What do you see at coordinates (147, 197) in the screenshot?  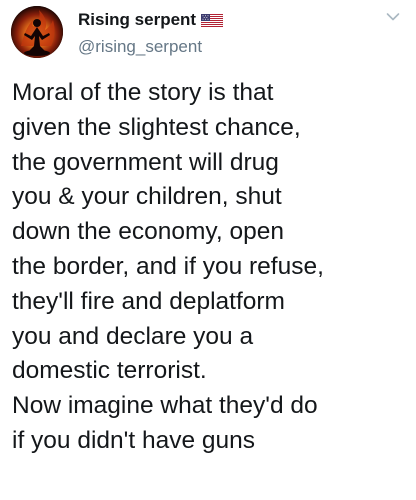 I see `tweet-text-line: you & your children, shut` at bounding box center [147, 197].